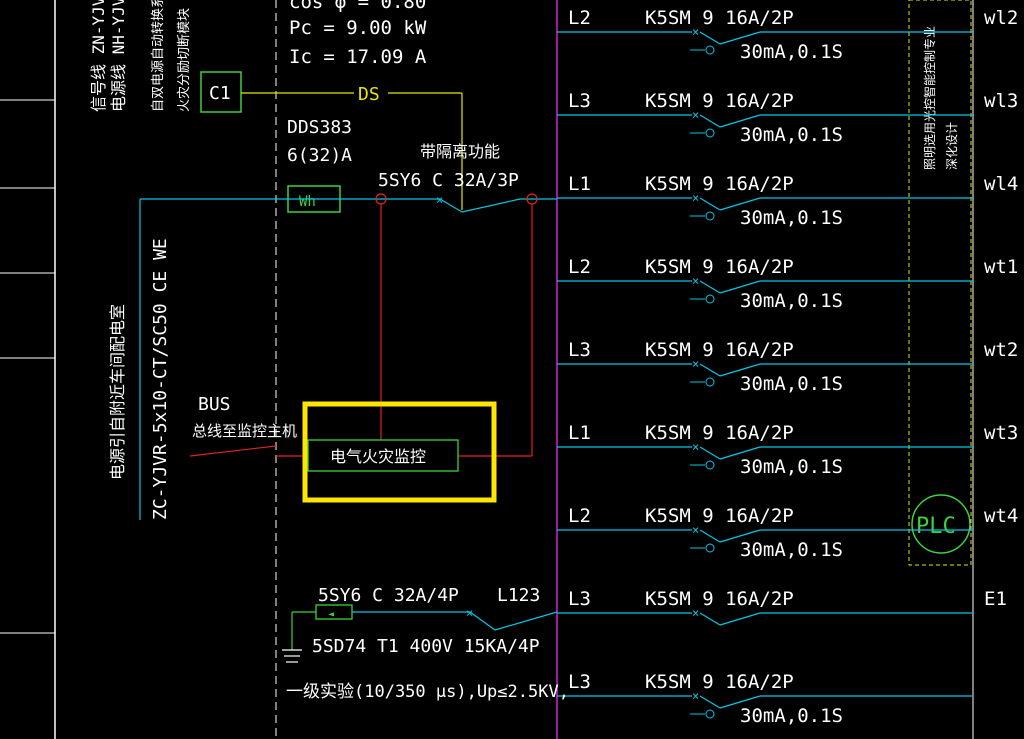 Image resolution: width=1024 pixels, height=739 pixels. What do you see at coordinates (319, 155) in the screenshot?
I see `meter-rating: 6(32)A` at bounding box center [319, 155].